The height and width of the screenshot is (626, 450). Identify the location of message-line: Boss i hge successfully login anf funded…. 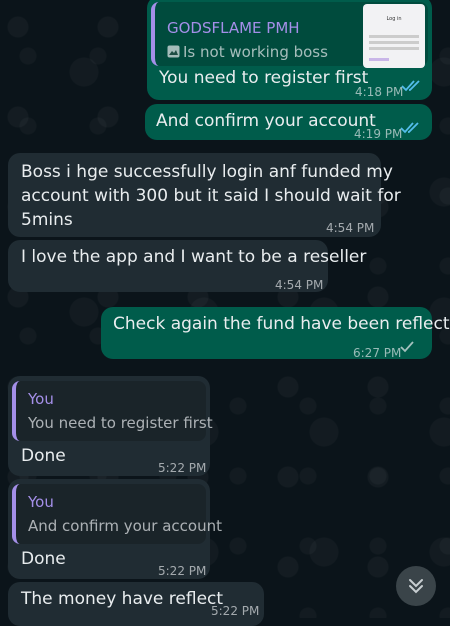
(207, 172).